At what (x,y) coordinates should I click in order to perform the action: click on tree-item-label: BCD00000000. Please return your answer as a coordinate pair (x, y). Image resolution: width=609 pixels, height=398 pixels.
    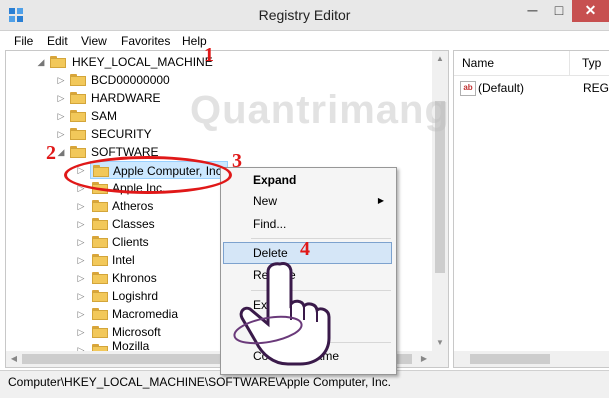
    Looking at the image, I should click on (130, 80).